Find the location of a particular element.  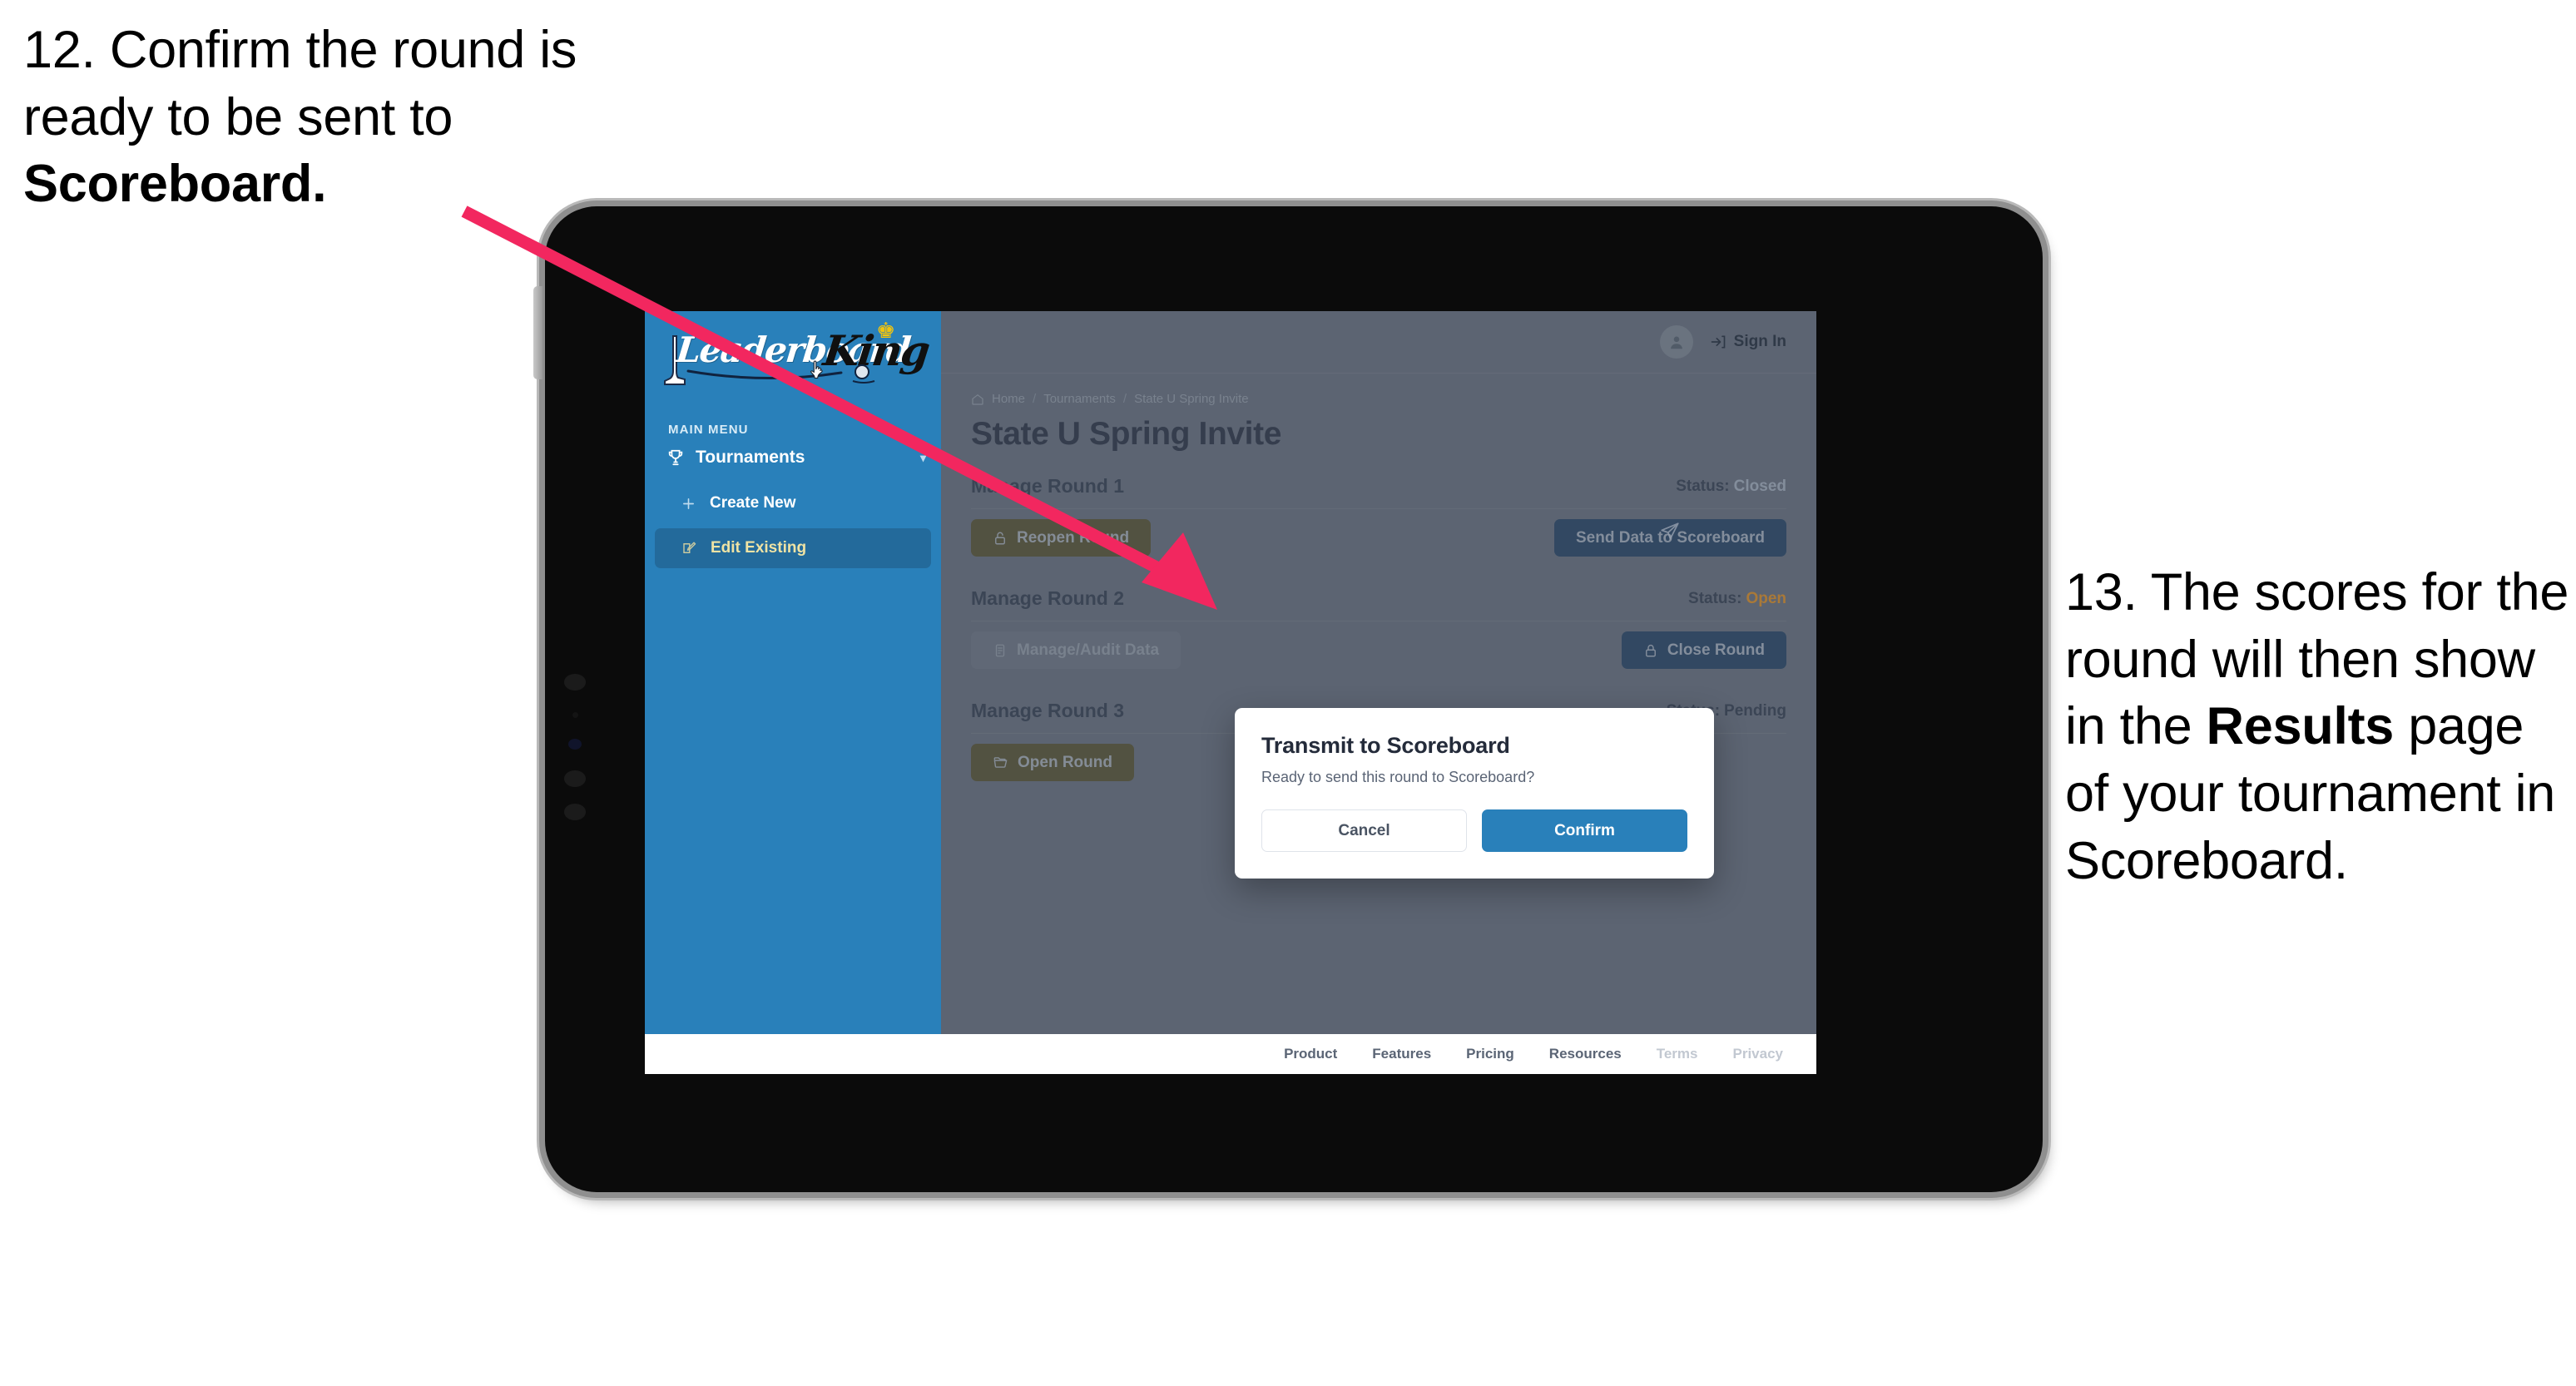

footer-link-privacy: Privacy is located at coordinates (1758, 1054).